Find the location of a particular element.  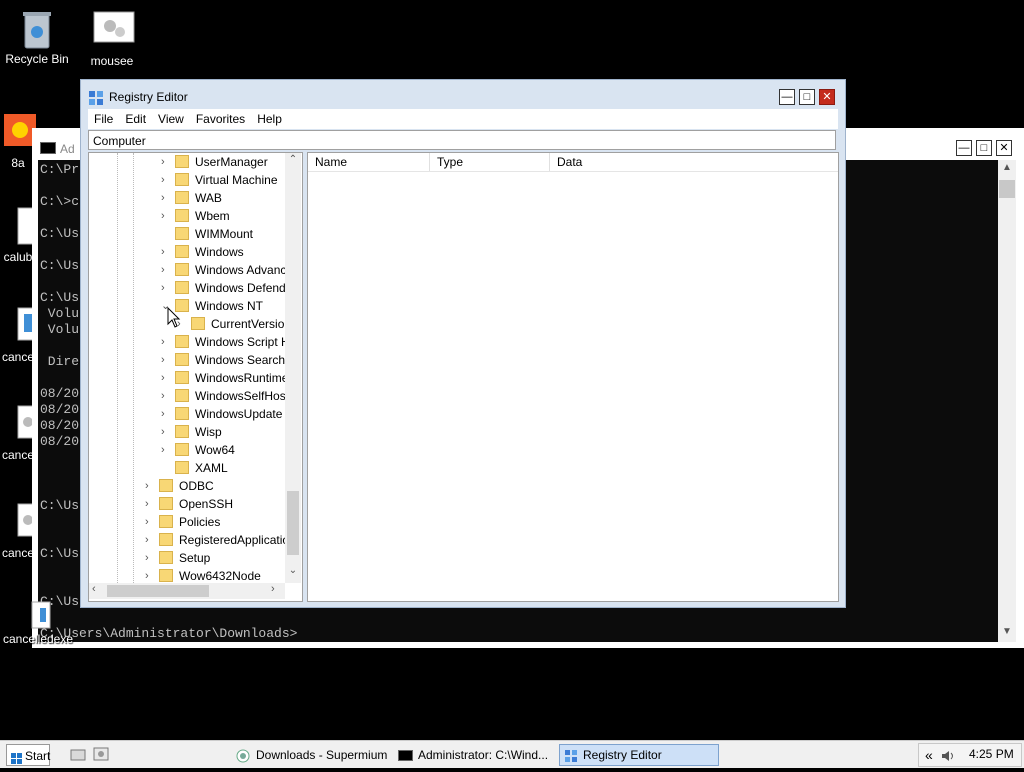

scroll-left-arrow-icon: ‹ is located at coordinates (94, 589).